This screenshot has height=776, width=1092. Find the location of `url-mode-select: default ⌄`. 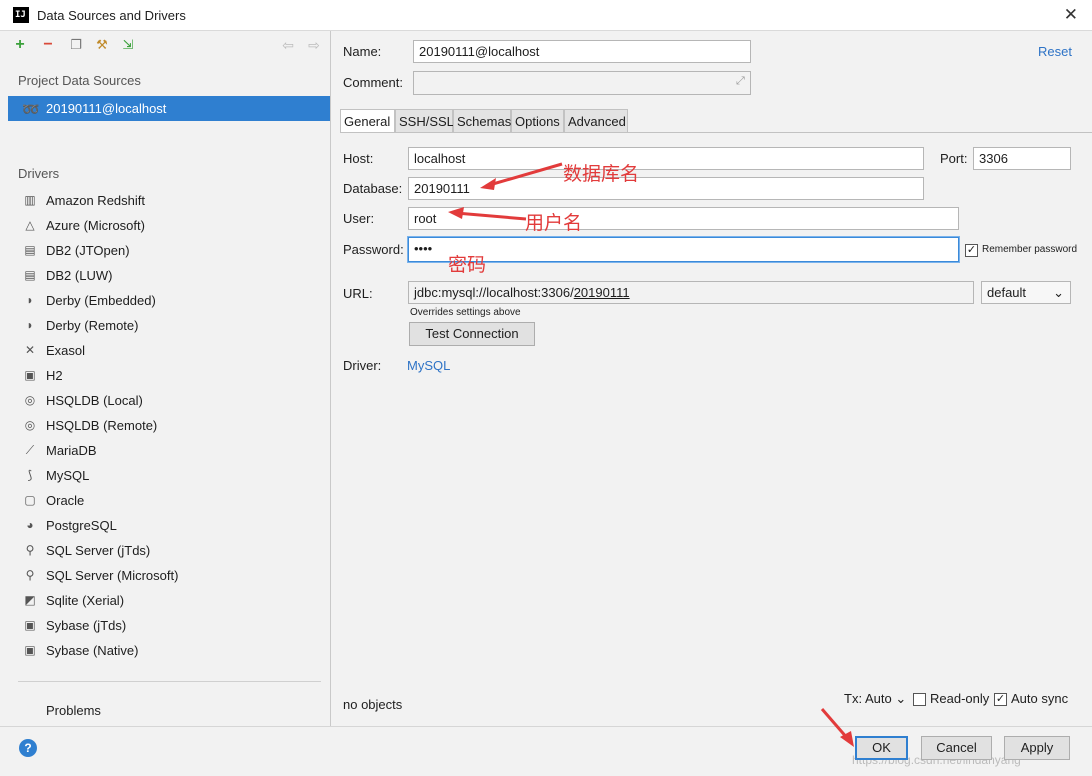

url-mode-select: default ⌄ is located at coordinates (1026, 292).